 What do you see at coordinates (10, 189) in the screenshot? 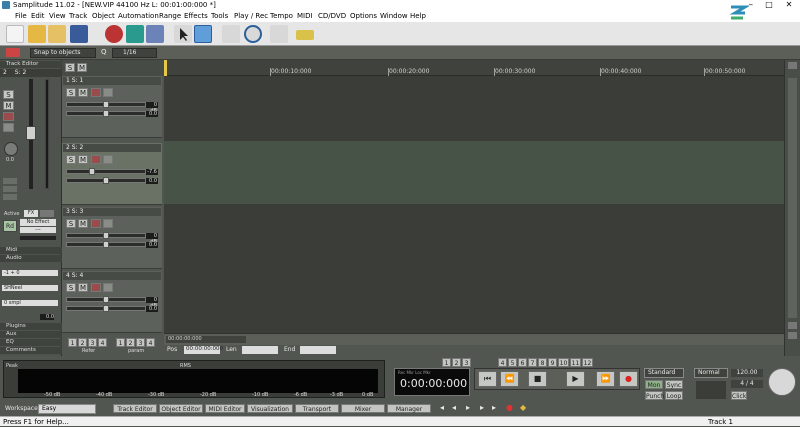
I see `output-select` at bounding box center [10, 189].